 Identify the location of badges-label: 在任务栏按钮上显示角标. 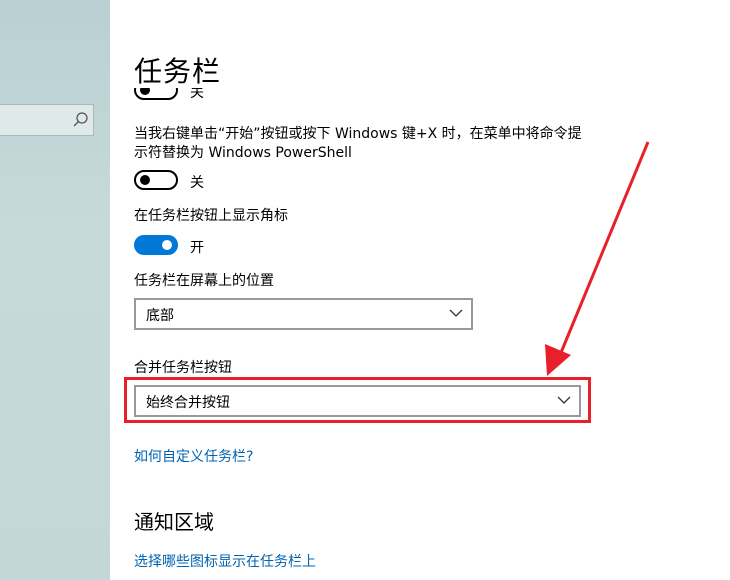
(211, 216).